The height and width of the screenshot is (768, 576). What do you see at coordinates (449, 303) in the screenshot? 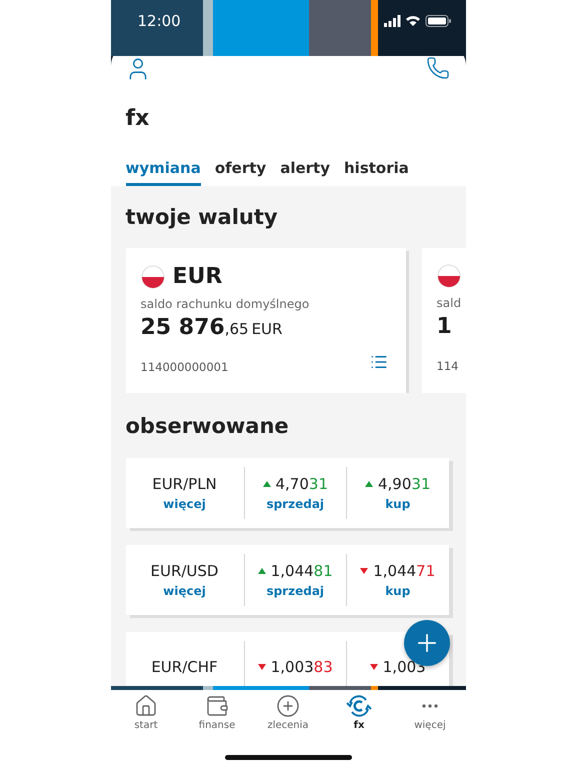
I see `balance-caption: sald` at bounding box center [449, 303].